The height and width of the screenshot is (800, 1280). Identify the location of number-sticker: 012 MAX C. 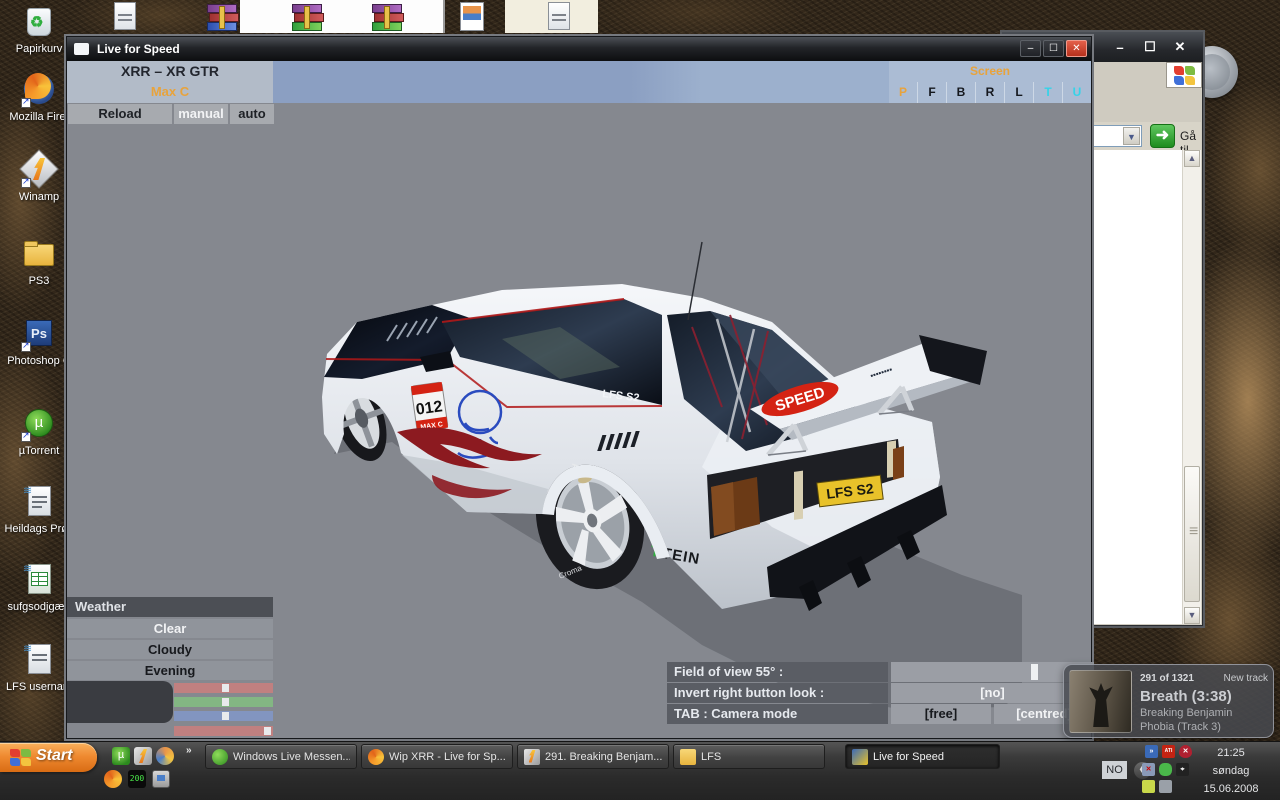
(429, 406).